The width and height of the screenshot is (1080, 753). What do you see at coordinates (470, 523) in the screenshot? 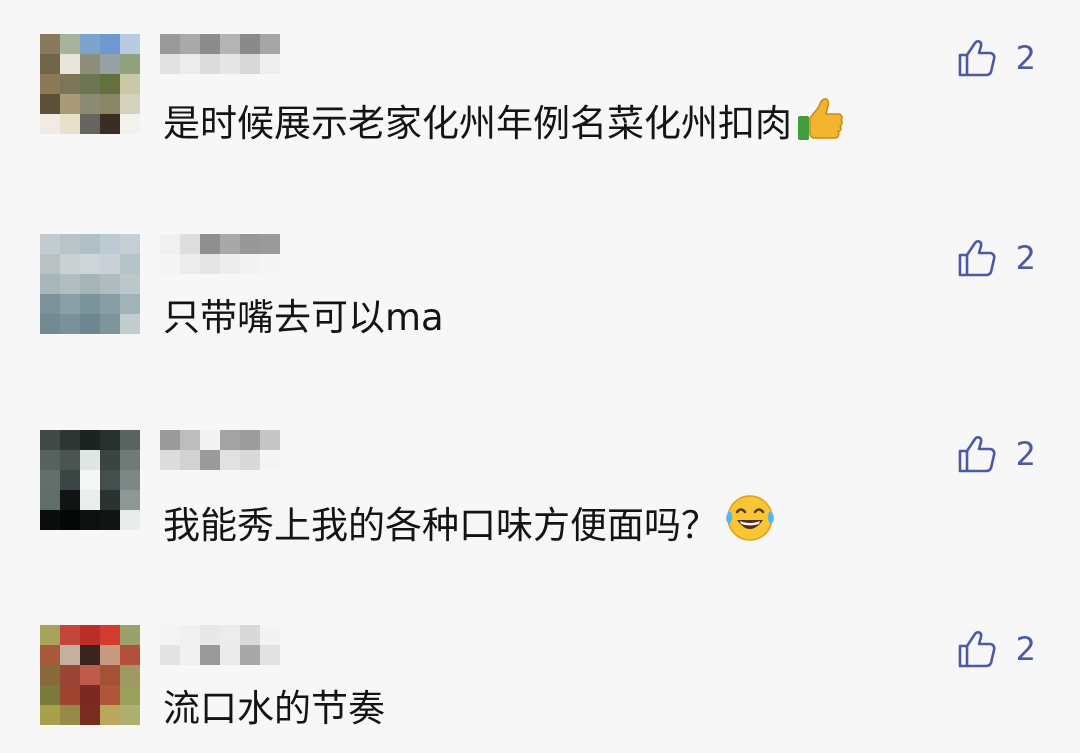
I see `comment-text: 我能秀上我的各种口味方便面吗？` at bounding box center [470, 523].